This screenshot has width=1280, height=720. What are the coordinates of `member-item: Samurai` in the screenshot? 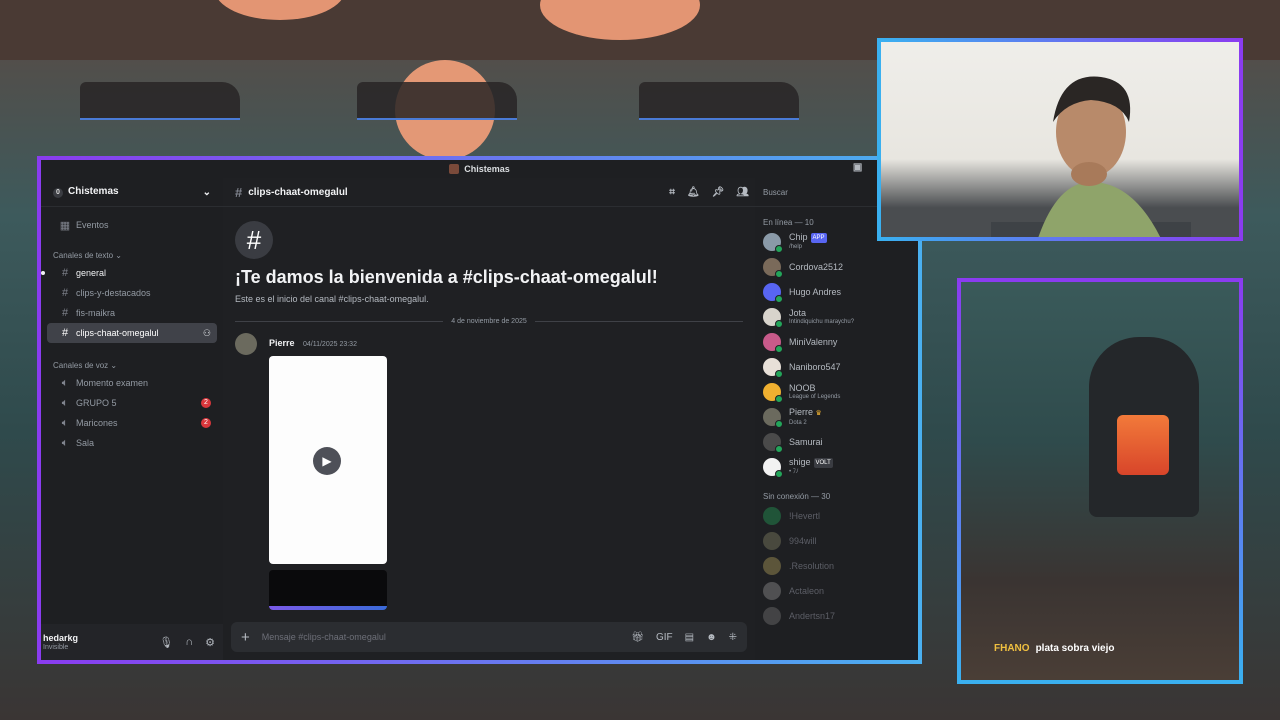 It's located at (836, 441).